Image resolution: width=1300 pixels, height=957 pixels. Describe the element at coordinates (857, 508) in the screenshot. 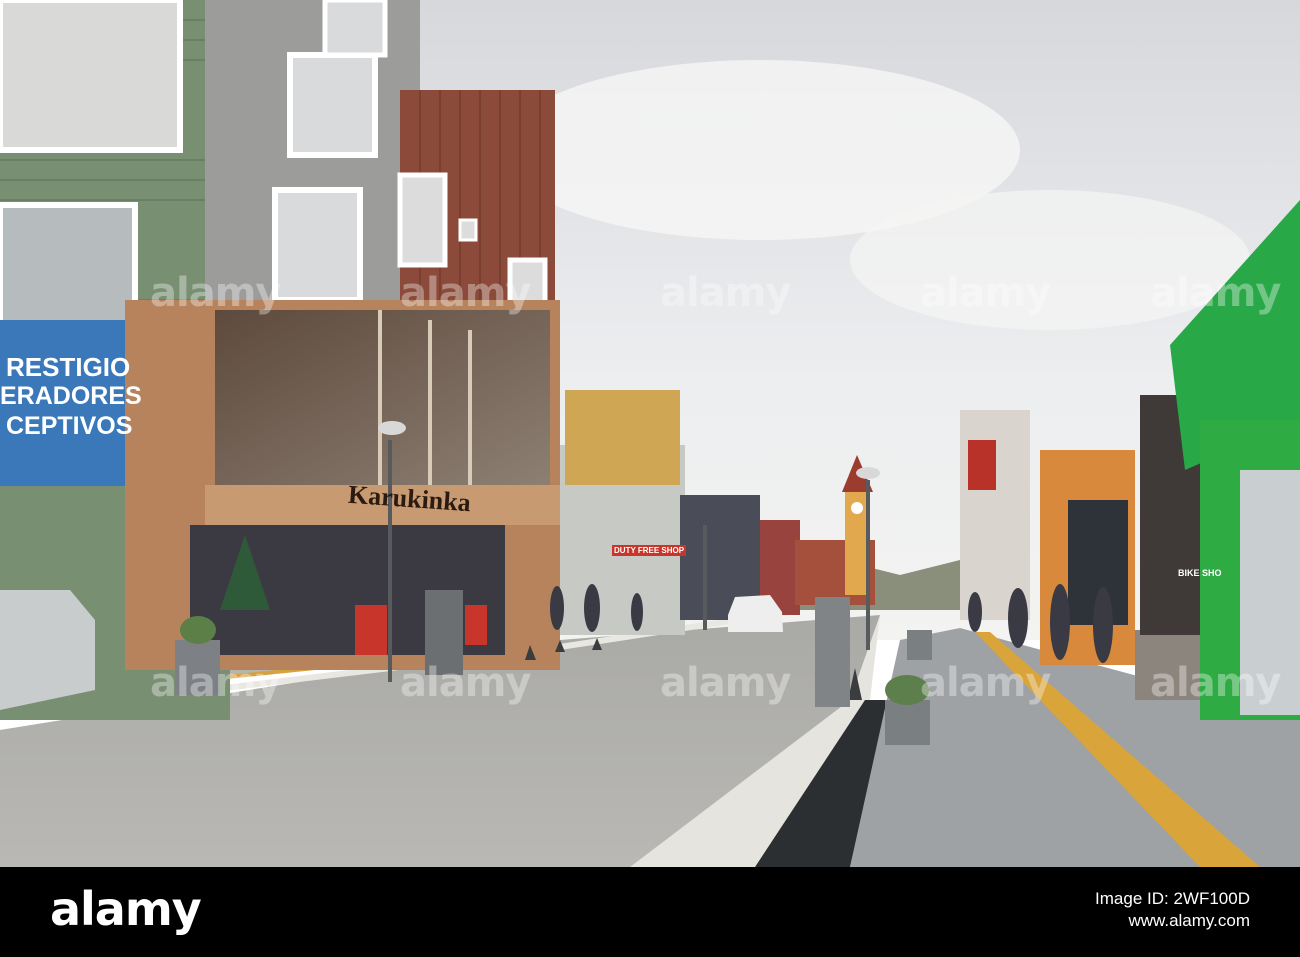

I see `tower-clock` at that location.